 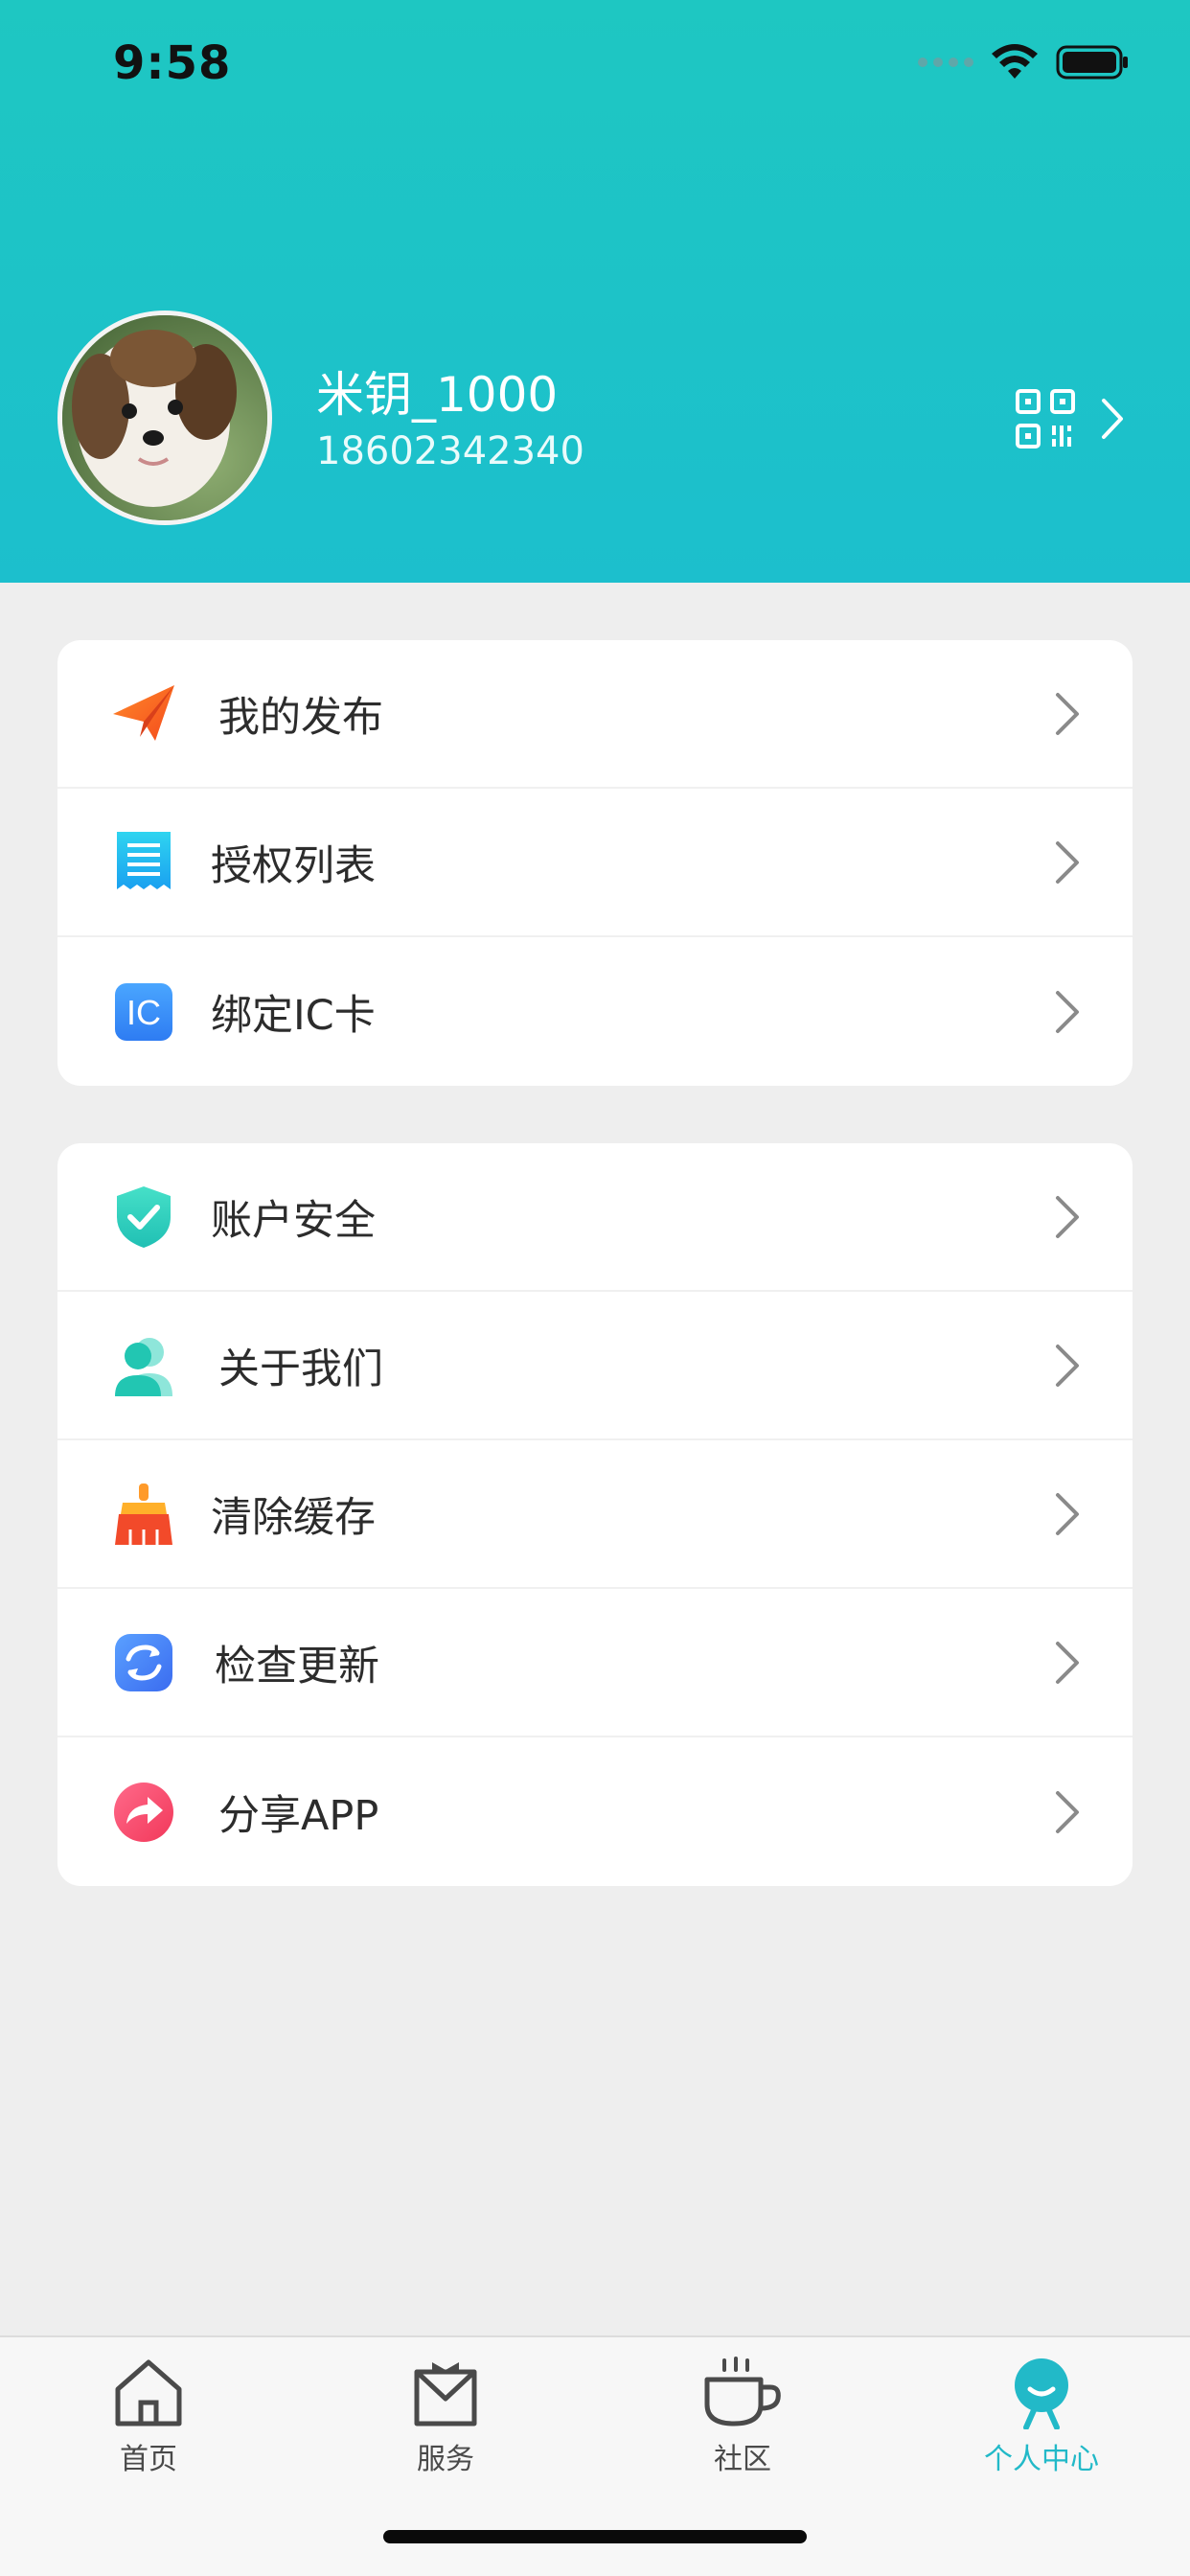 What do you see at coordinates (595, 1811) in the screenshot?
I see `menu-item-share-app: 分享APP` at bounding box center [595, 1811].